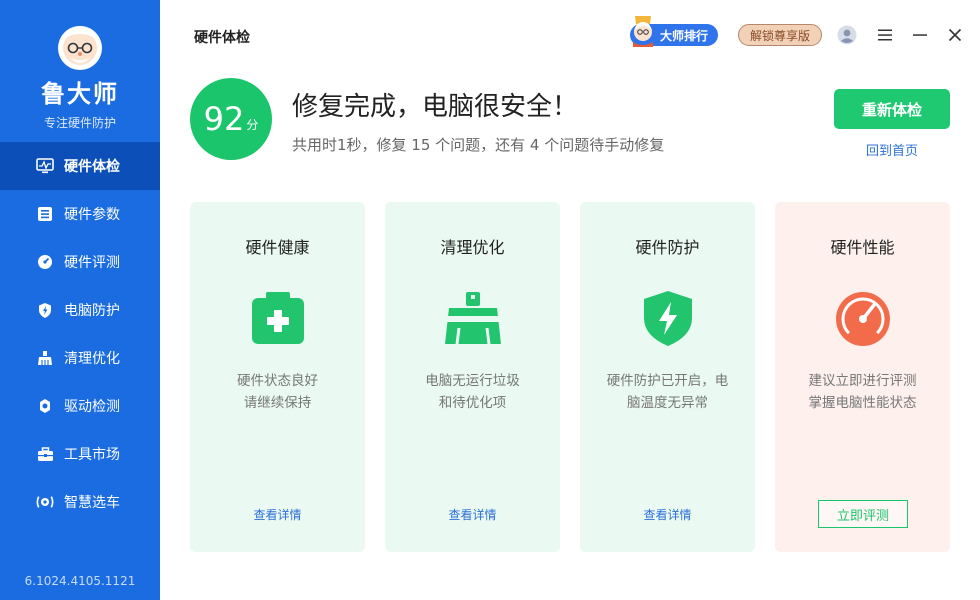 The image size is (980, 600). What do you see at coordinates (92, 358) in the screenshot?
I see `sidebar-item-label: 清理优化` at bounding box center [92, 358].